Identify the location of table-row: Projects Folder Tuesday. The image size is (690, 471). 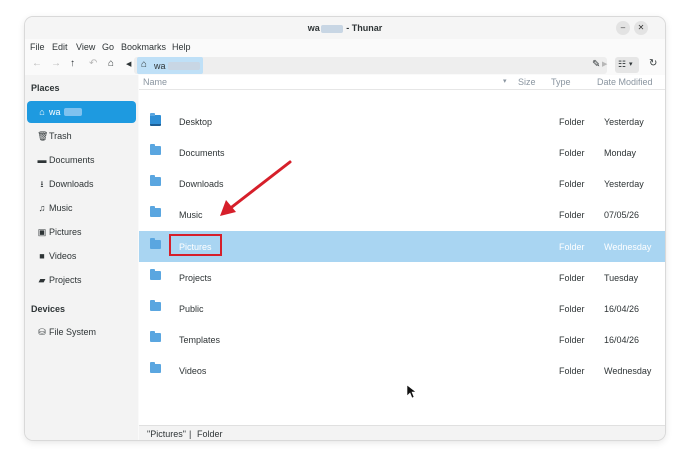
(402, 277).